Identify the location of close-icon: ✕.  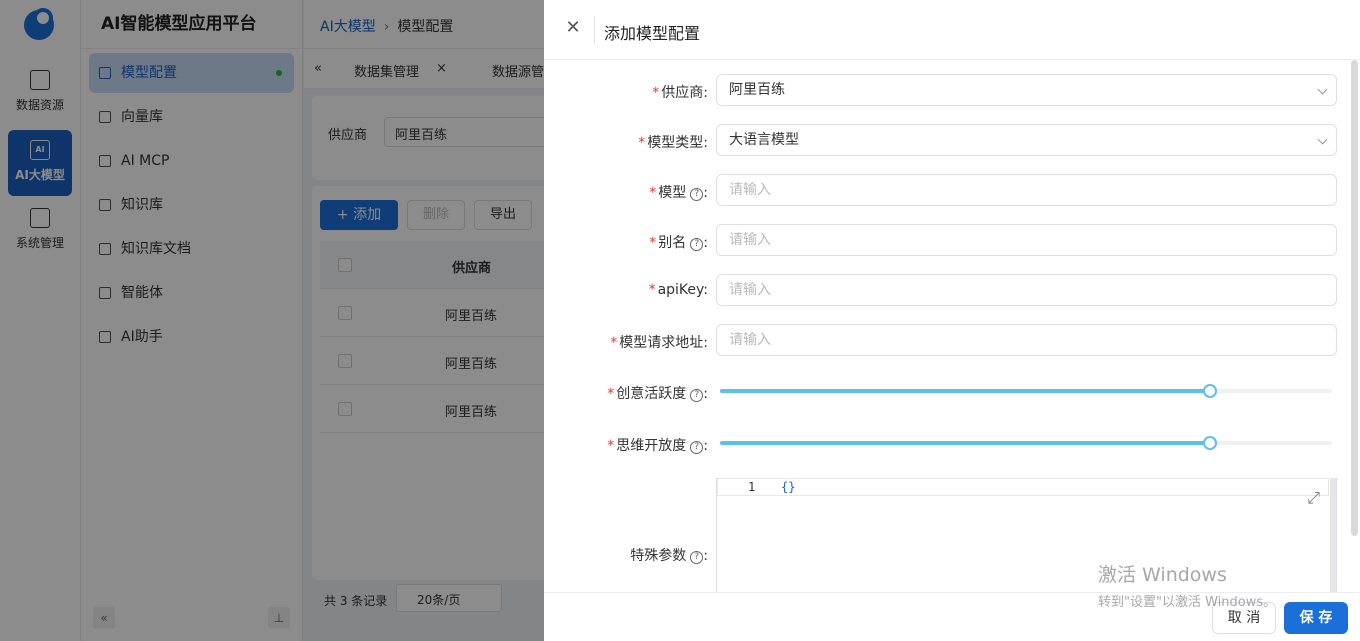
(573, 28).